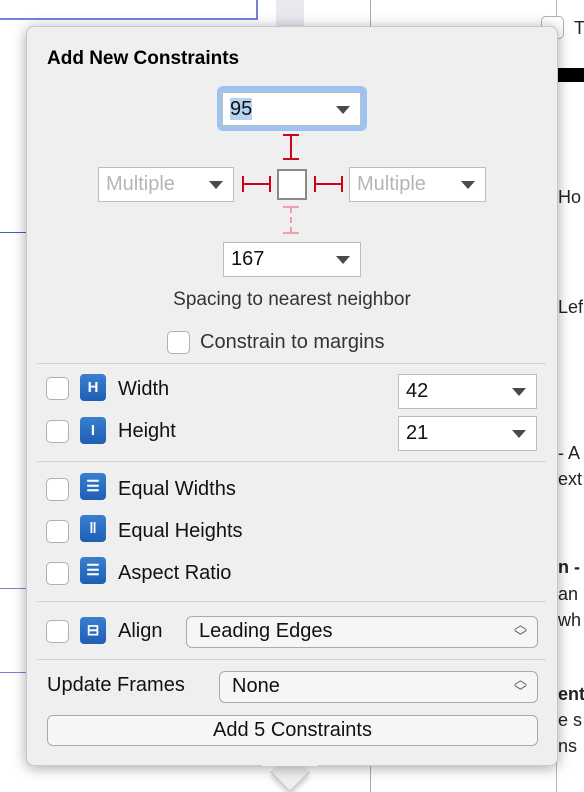 This screenshot has width=584, height=792. Describe the element at coordinates (291, 109) in the screenshot. I see `top-spacing-field: 95` at that location.